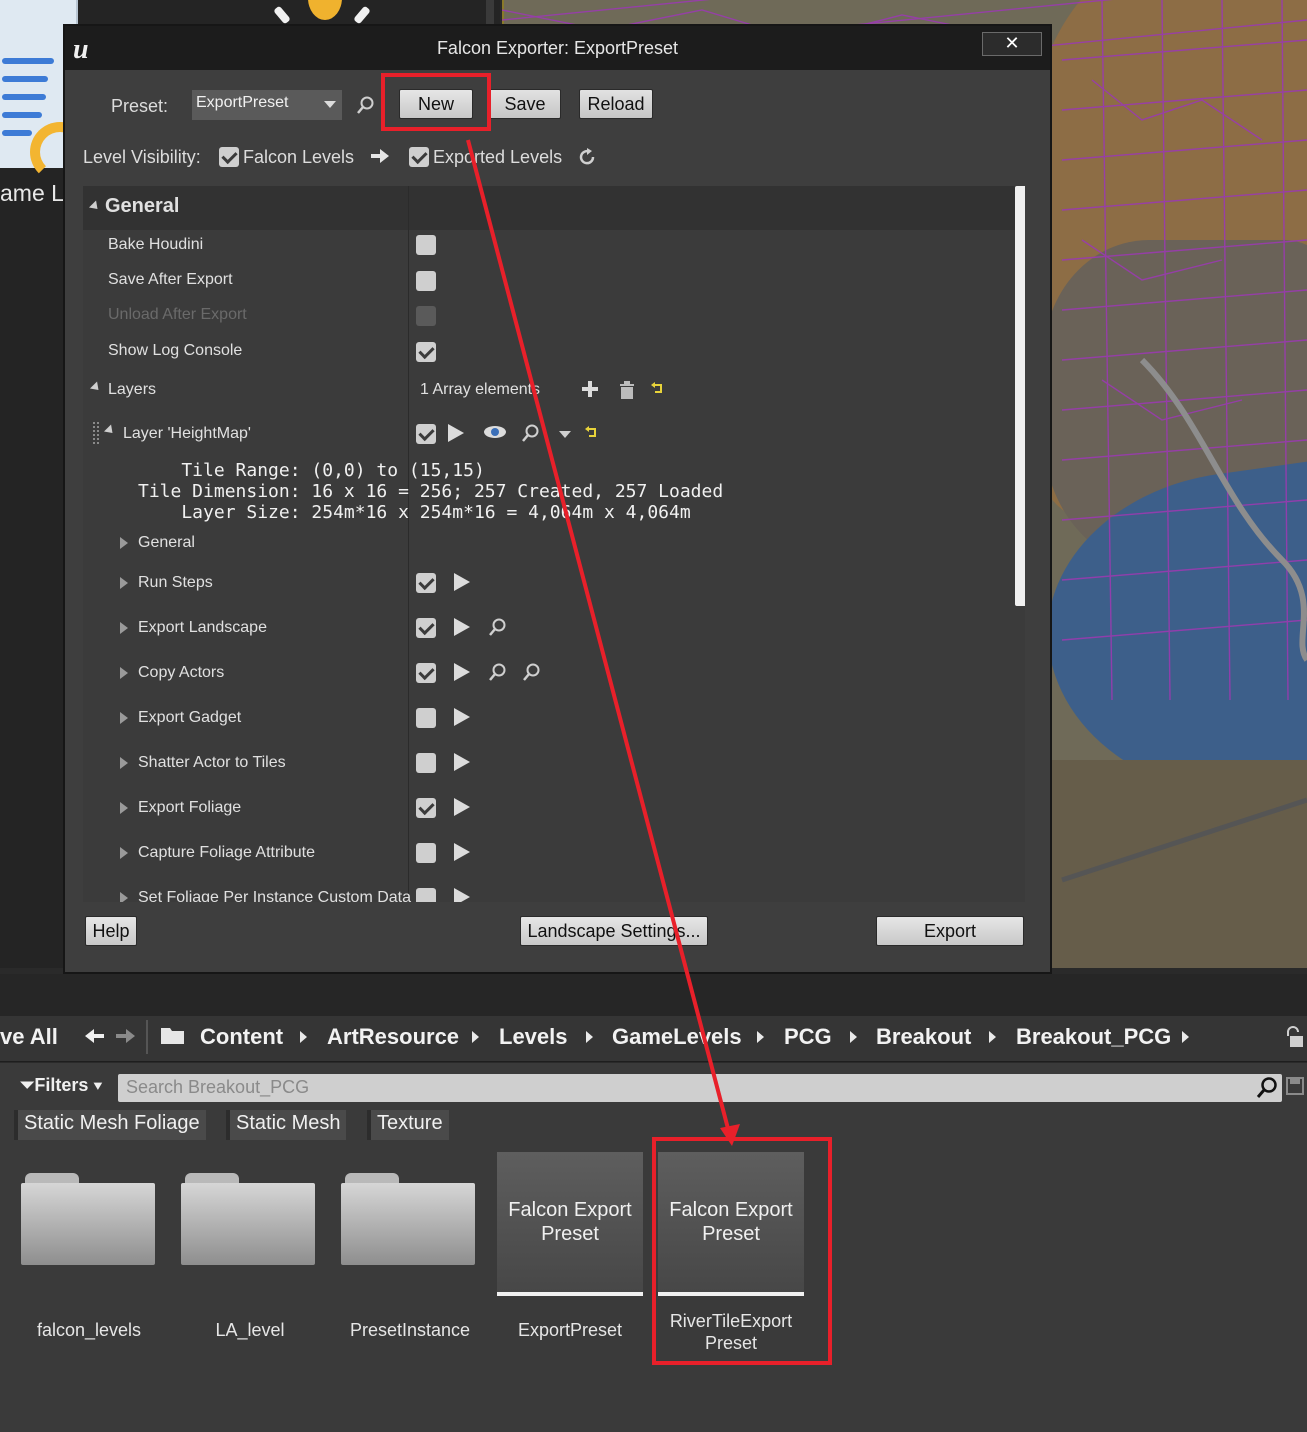 The image size is (1307, 1432). What do you see at coordinates (229, 157) in the screenshot?
I see `falcon-levels-checkbox` at bounding box center [229, 157].